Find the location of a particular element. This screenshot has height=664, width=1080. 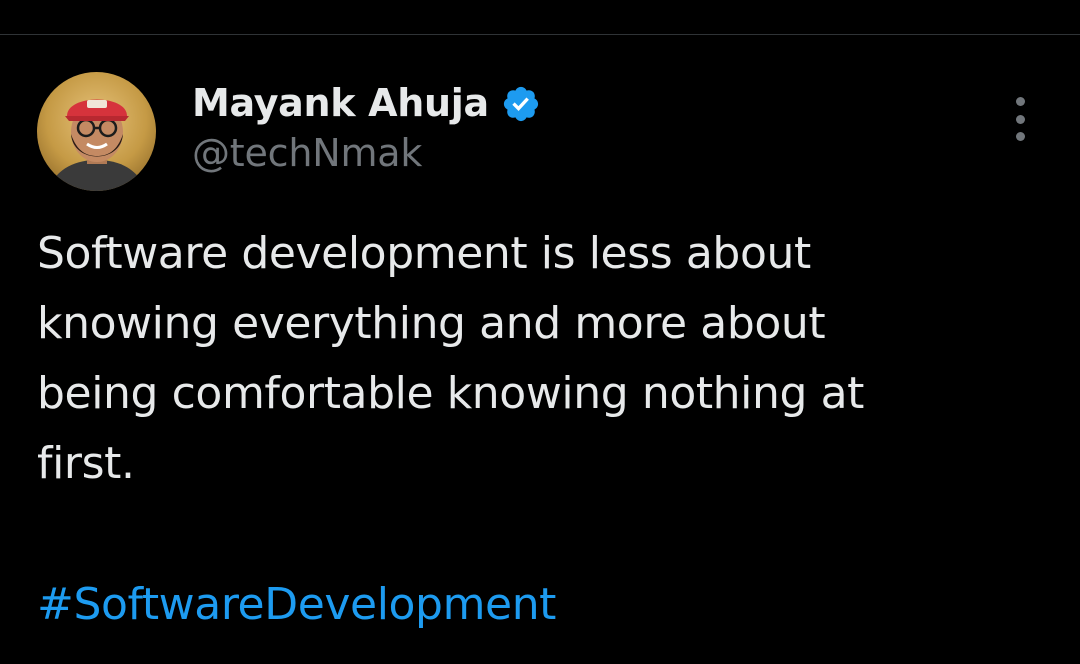

author-avatar is located at coordinates (96, 131).